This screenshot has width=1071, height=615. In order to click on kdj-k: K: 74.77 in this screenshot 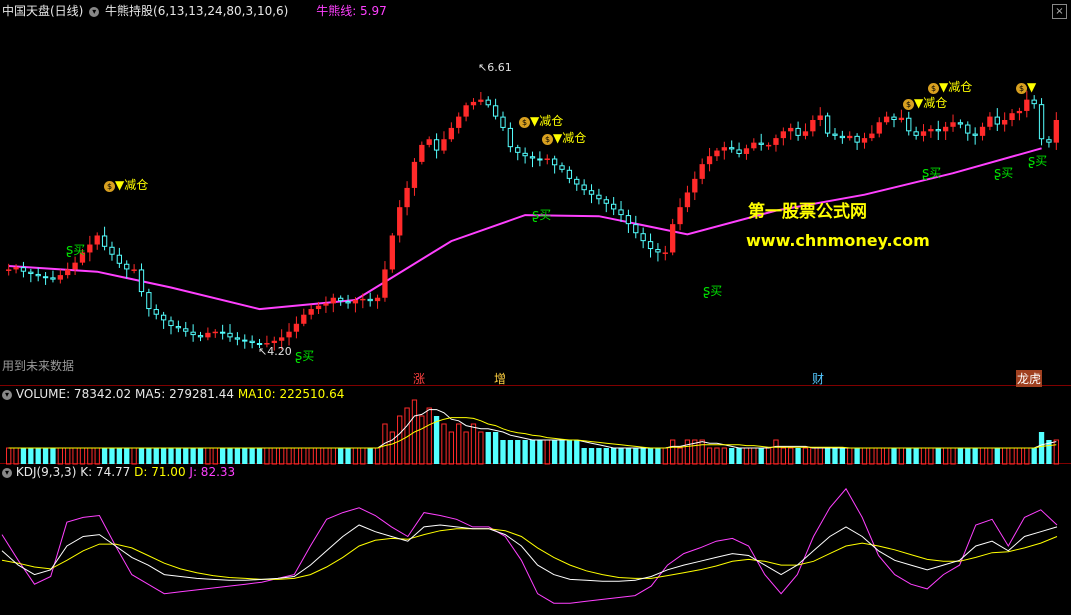, I will do `click(105, 472)`.